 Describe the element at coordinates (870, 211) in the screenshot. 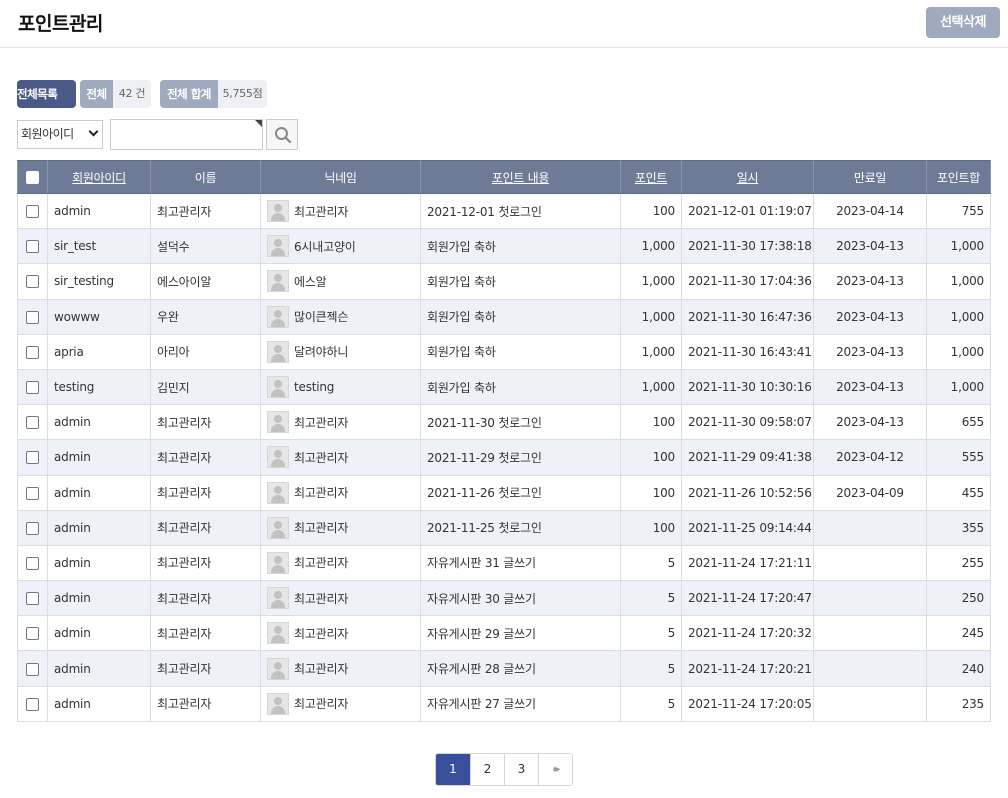

I see `point-expire: 2023-04-14` at that location.